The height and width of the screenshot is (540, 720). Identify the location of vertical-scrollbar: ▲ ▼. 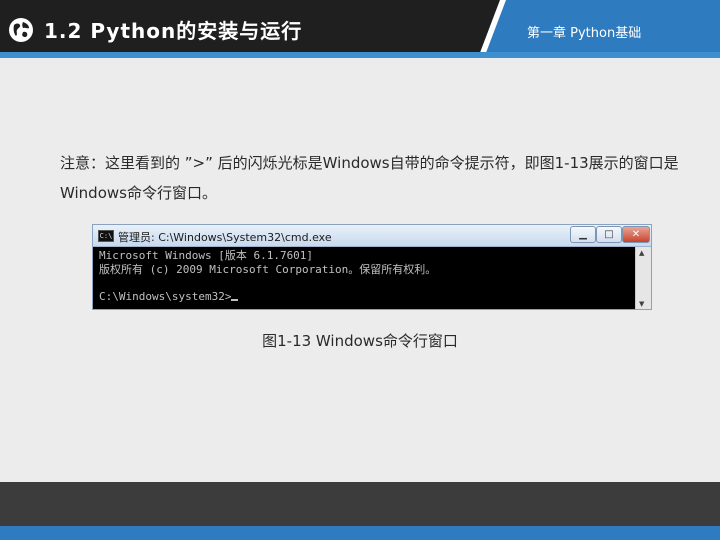
(643, 278).